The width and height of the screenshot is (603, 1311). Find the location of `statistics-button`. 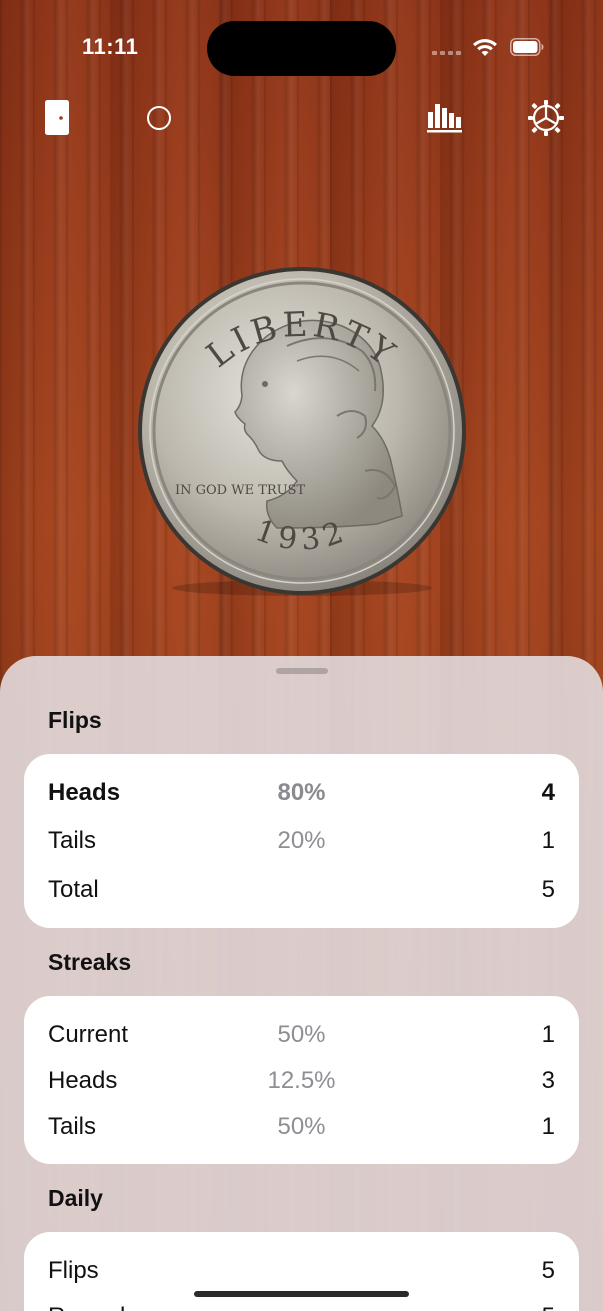

statistics-button is located at coordinates (444, 118).